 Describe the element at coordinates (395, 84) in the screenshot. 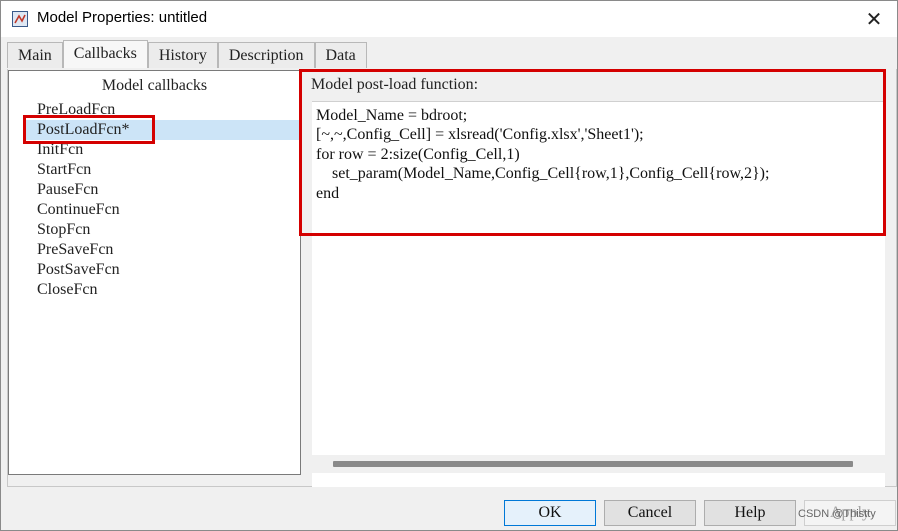

I see `editor-label: Model post-load function:` at that location.